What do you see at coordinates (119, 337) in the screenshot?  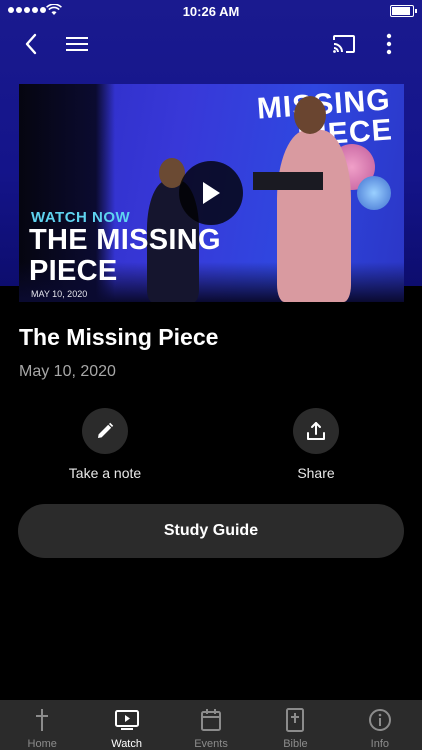 I see `sermon-title: The Missing Piece` at bounding box center [119, 337].